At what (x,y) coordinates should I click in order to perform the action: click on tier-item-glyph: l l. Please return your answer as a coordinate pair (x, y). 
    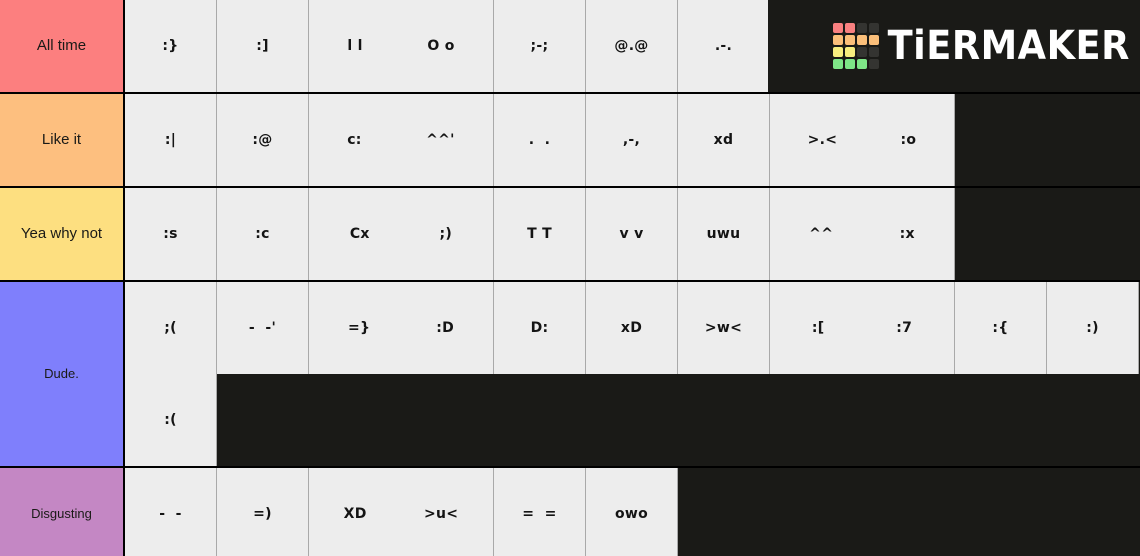
    Looking at the image, I should click on (355, 46).